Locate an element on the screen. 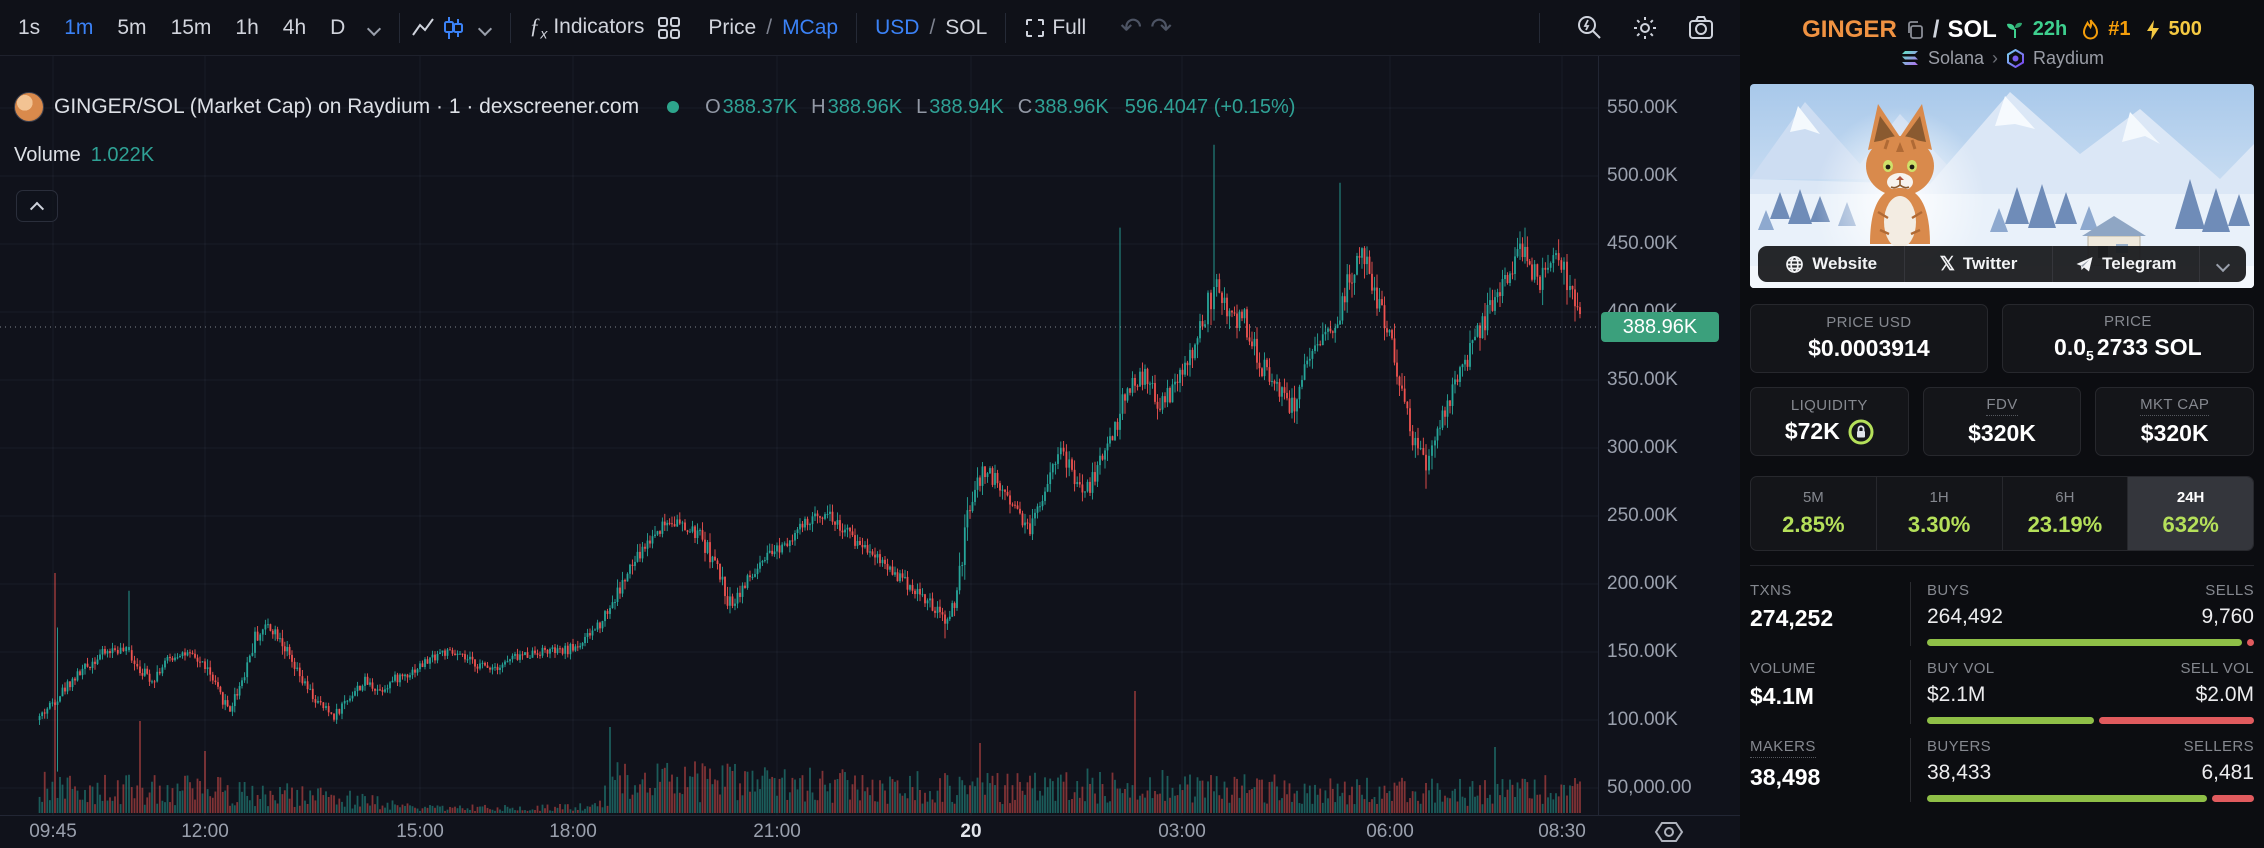  price-tick-label: 200.00K is located at coordinates (1642, 583).